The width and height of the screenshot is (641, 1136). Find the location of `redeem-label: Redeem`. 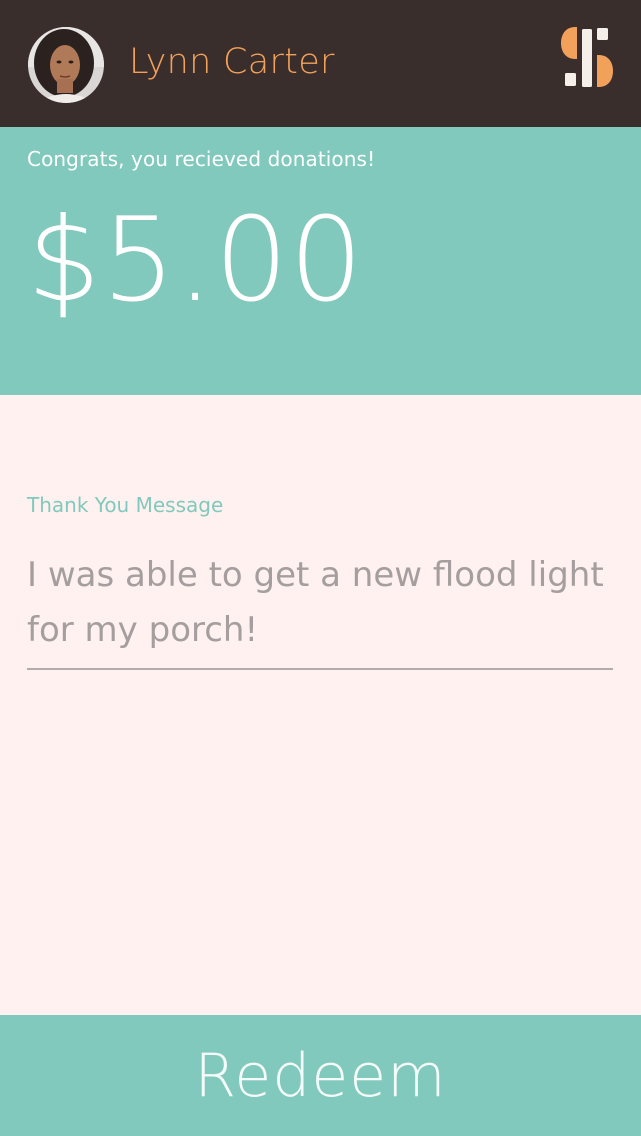

redeem-label: Redeem is located at coordinates (320, 1075).